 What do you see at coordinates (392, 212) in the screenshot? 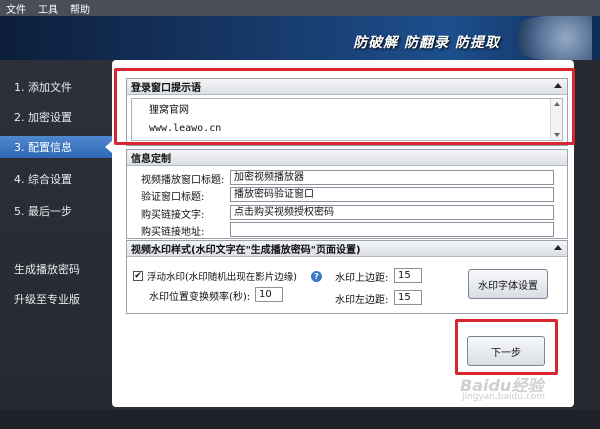
I see `buy-link-text-input: 点击购买视频授权密码` at bounding box center [392, 212].